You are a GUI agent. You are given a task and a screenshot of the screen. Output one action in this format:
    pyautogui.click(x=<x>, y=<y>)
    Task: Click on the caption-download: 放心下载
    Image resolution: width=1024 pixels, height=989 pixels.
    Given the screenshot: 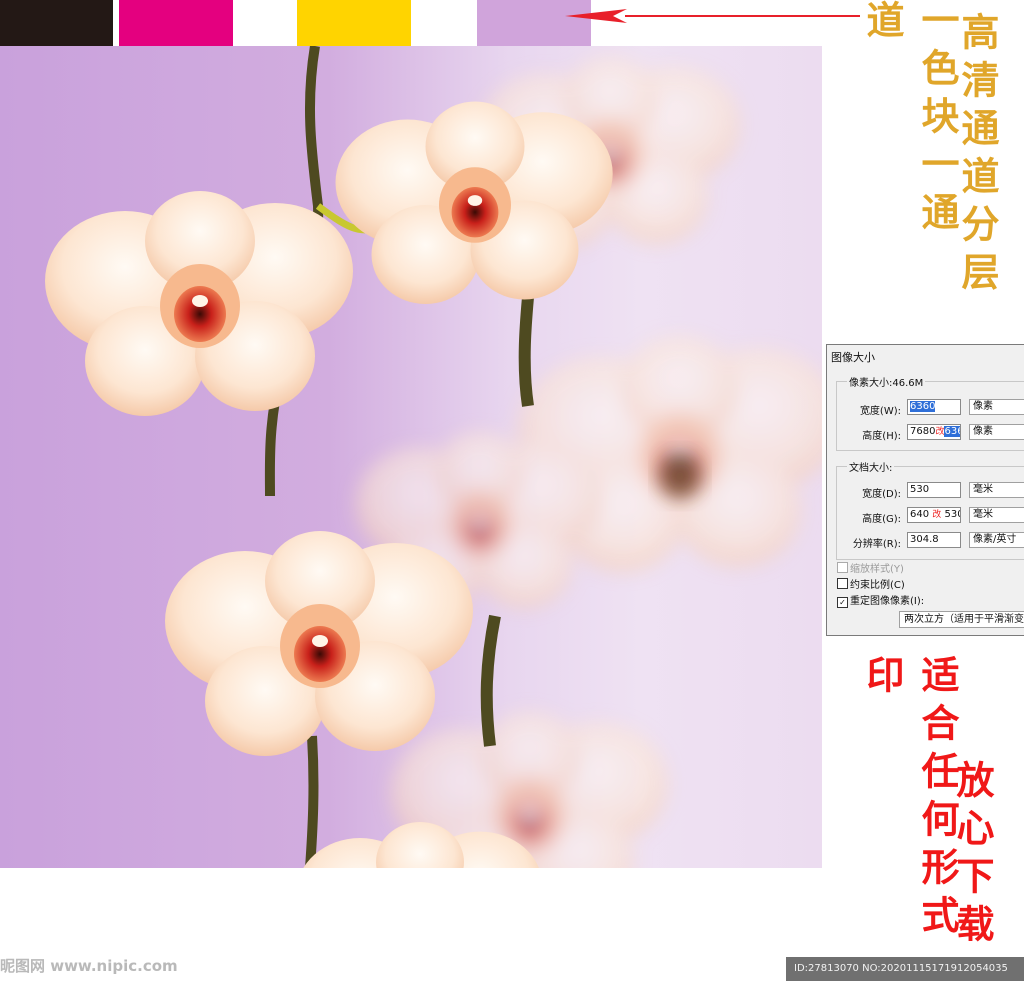 What is the action you would take?
    pyautogui.click(x=972, y=856)
    